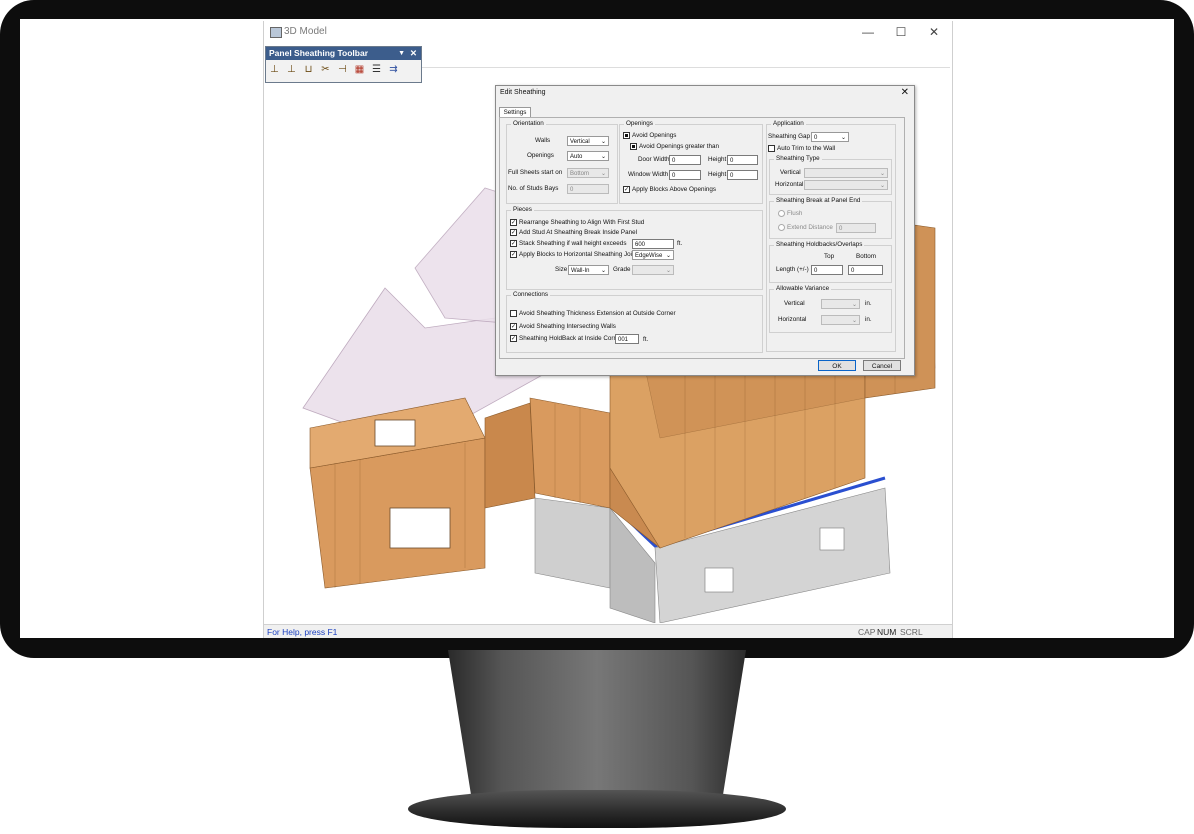 This screenshot has height=834, width=1194. What do you see at coordinates (829, 256) in the screenshot?
I see `top-label: Top` at bounding box center [829, 256].